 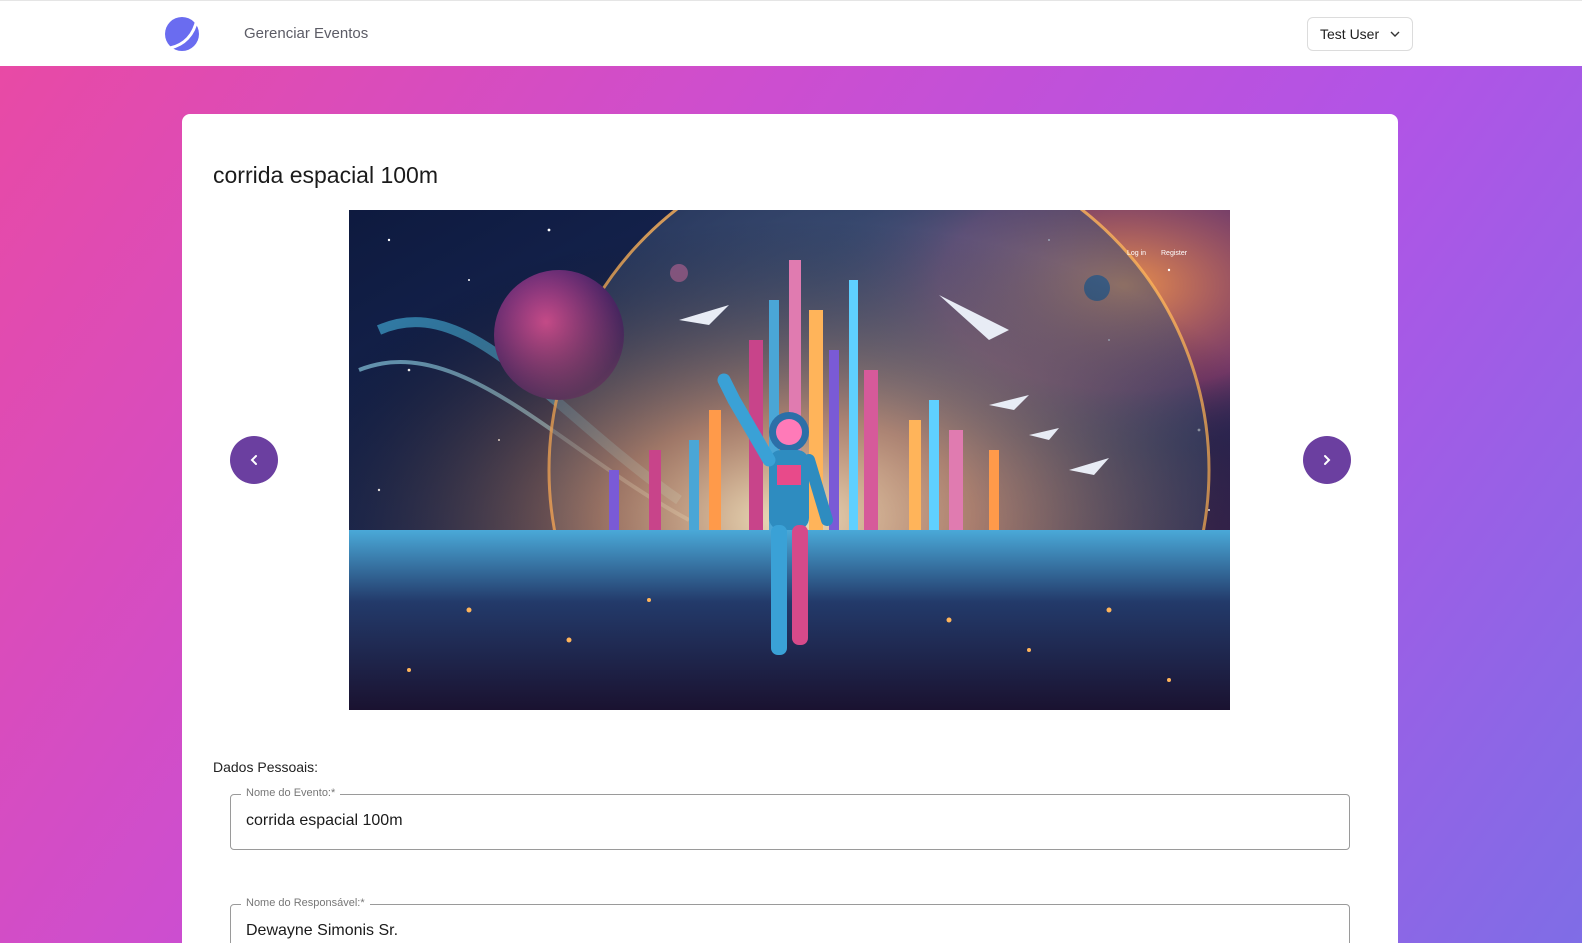 I want to click on chevron-left-icon, so click(x=253, y=460).